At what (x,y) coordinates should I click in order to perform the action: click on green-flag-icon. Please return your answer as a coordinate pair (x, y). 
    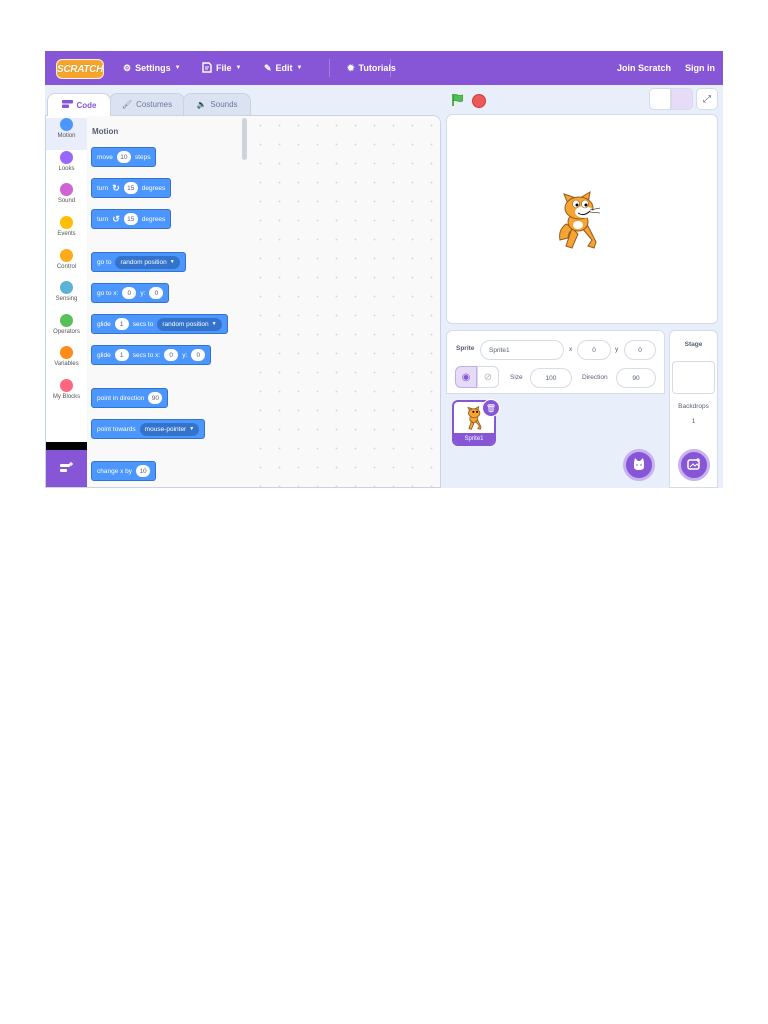
    Looking at the image, I should click on (457, 100).